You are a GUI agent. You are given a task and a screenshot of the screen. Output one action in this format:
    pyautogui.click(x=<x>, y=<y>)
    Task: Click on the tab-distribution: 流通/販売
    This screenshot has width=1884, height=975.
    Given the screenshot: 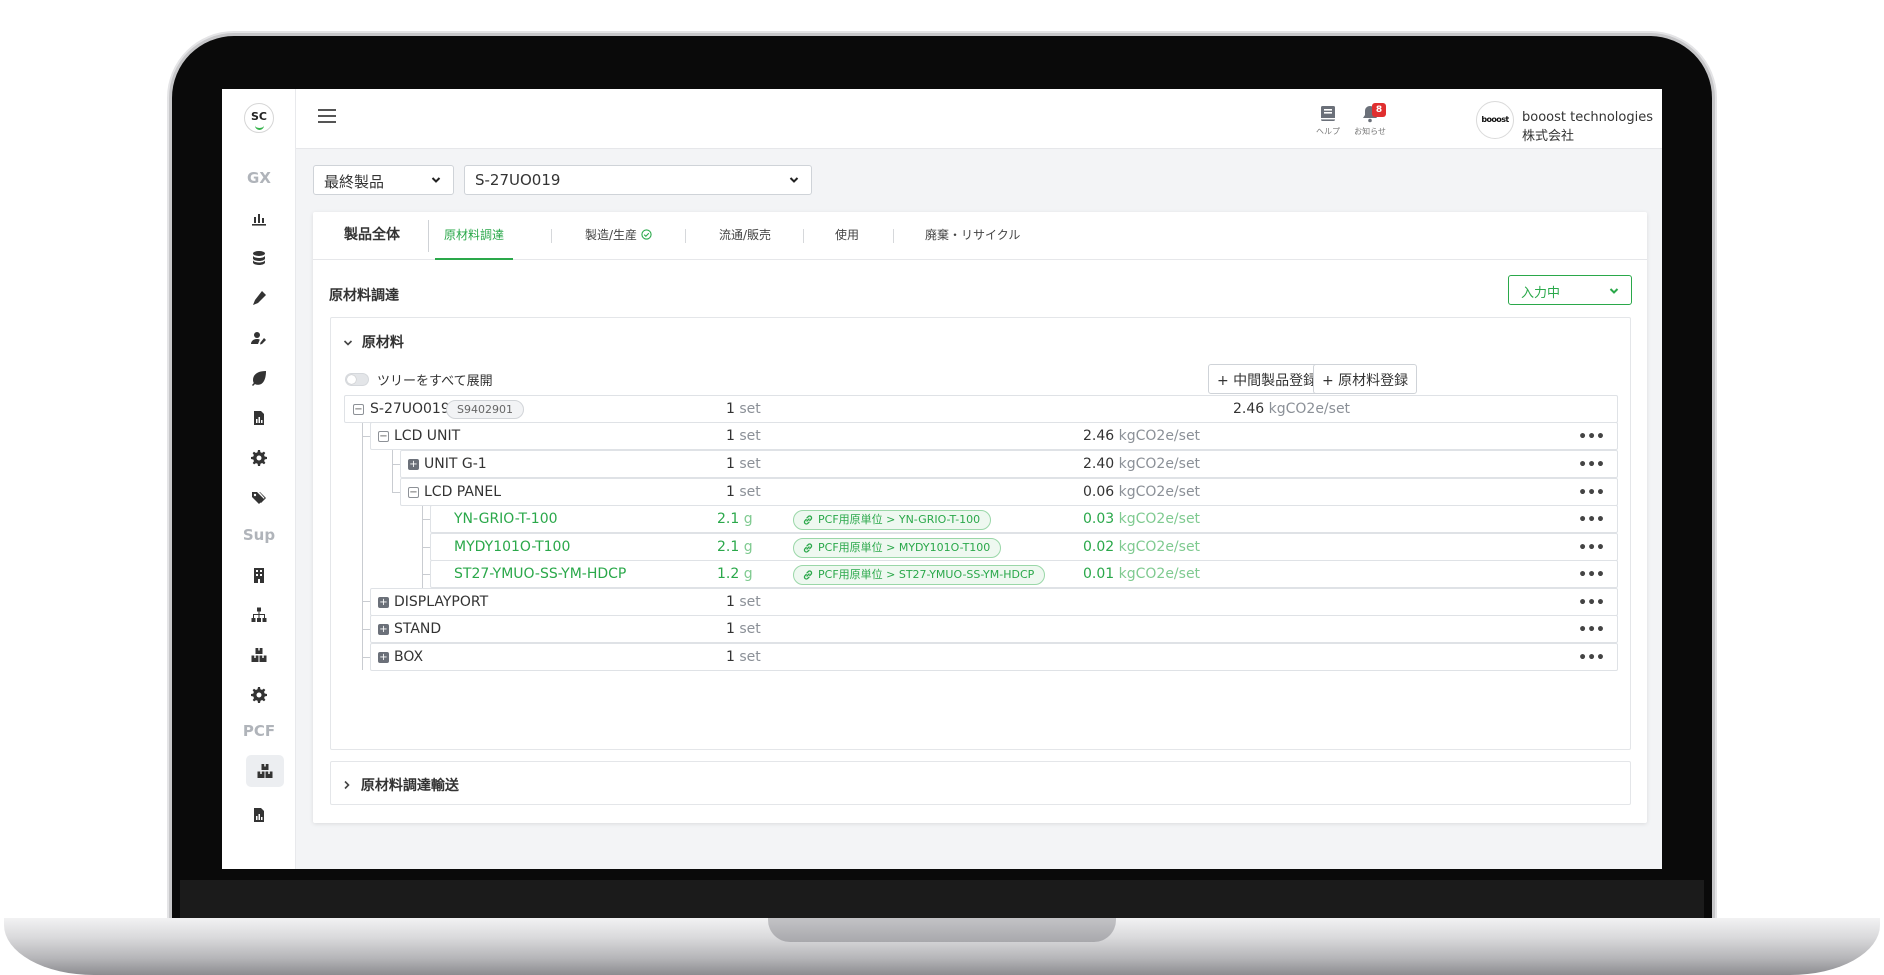 What is the action you would take?
    pyautogui.click(x=745, y=236)
    